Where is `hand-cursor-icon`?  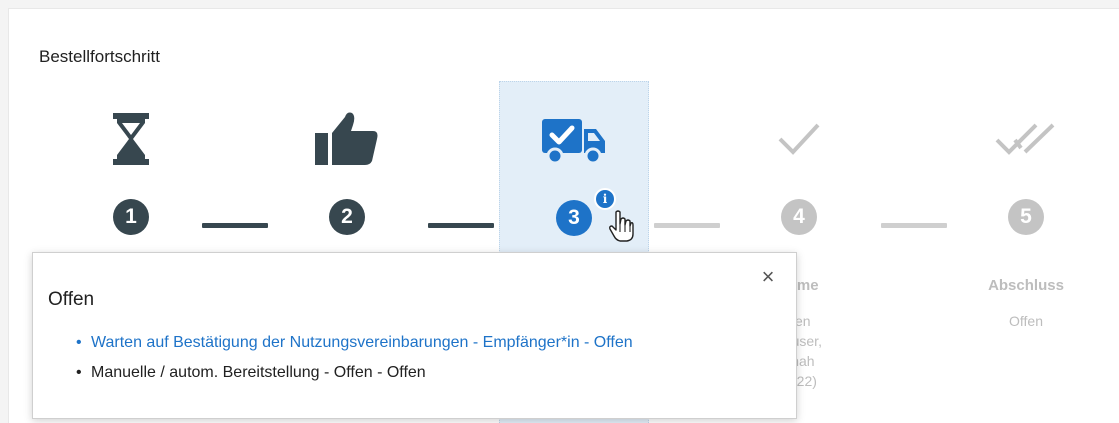 hand-cursor-icon is located at coordinates (621, 226).